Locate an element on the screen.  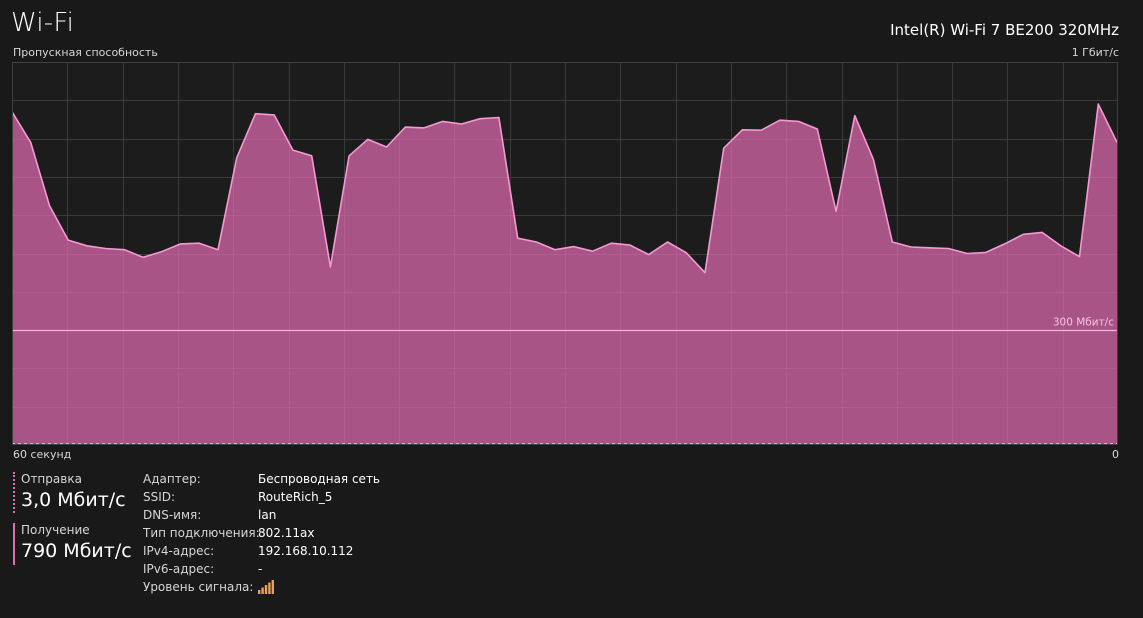
receive-label: Получение is located at coordinates (55, 530).